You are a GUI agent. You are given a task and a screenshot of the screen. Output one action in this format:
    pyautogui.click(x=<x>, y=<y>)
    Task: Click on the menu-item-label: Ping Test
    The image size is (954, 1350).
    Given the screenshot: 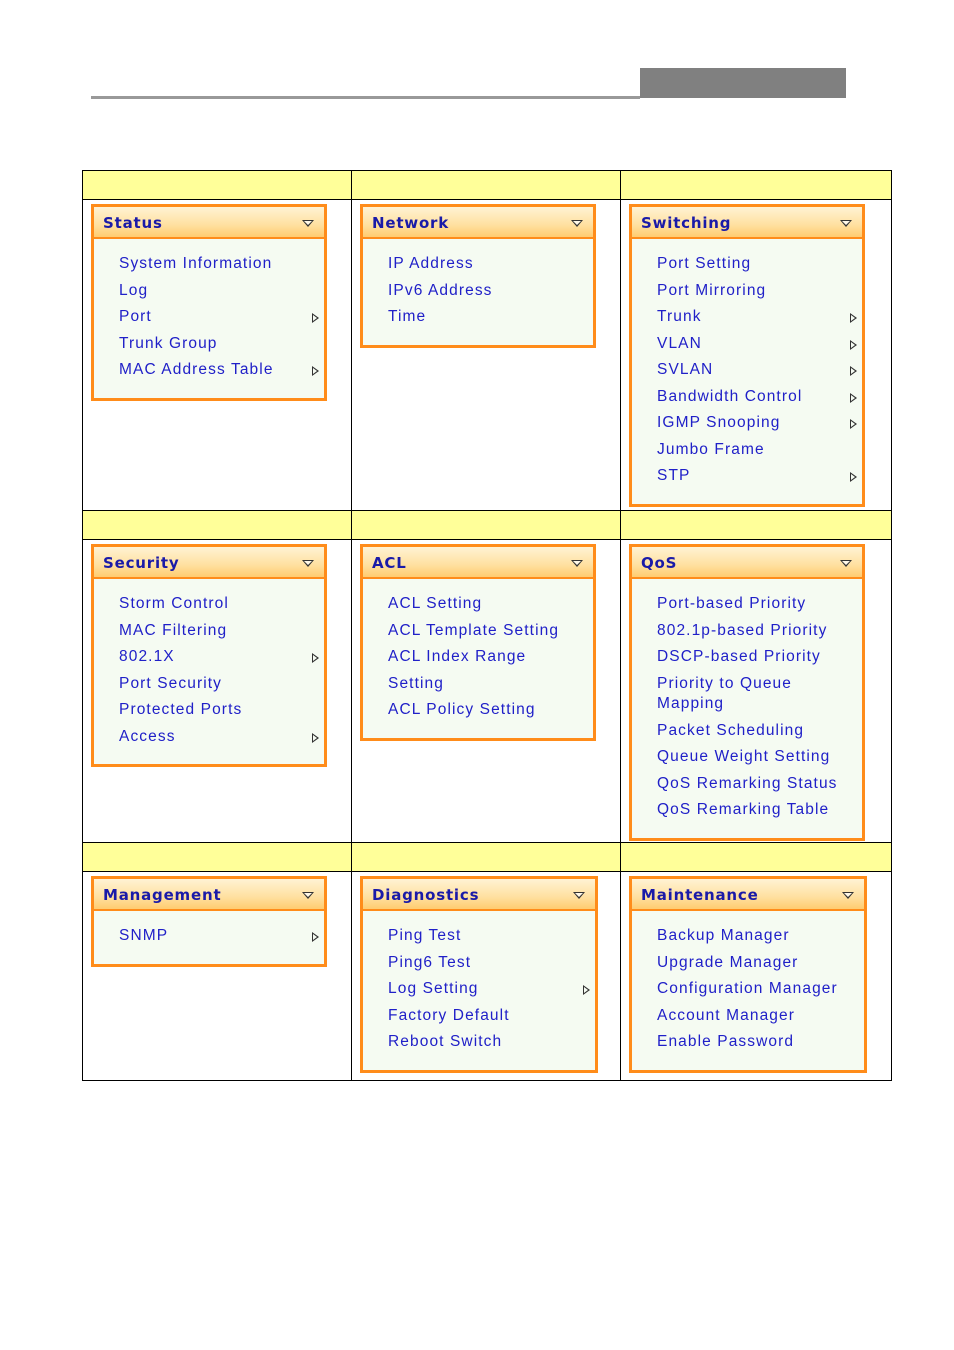 What is the action you would take?
    pyautogui.click(x=425, y=935)
    